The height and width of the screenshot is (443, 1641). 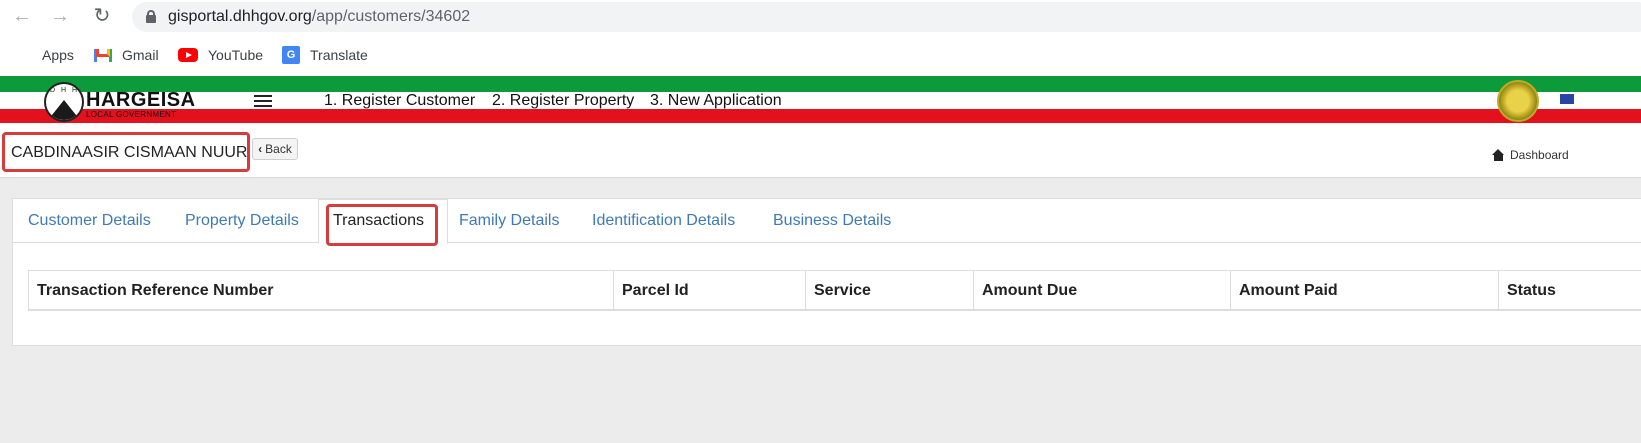 What do you see at coordinates (890, 290) in the screenshot?
I see `column-header-service: Service` at bounding box center [890, 290].